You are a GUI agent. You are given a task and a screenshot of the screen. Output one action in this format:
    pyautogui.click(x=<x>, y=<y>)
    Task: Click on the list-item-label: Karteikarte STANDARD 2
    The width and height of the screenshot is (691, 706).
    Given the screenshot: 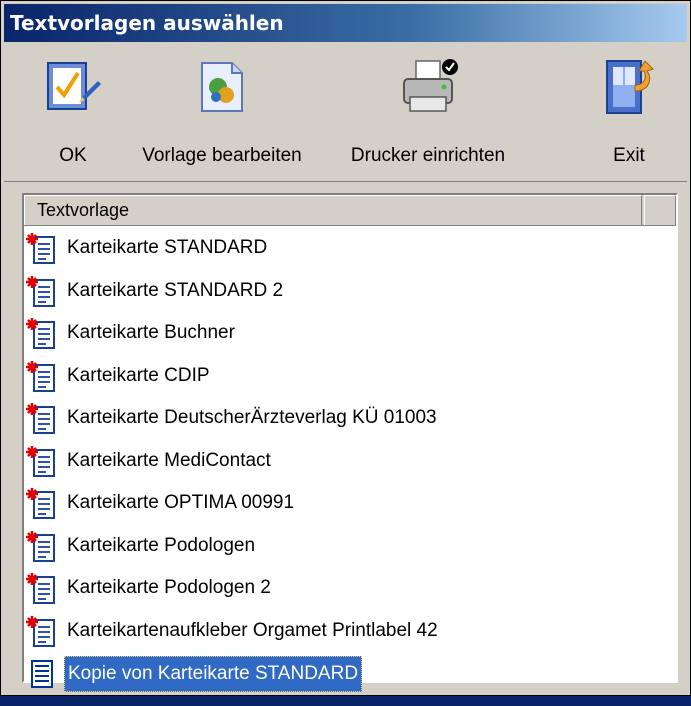 What is the action you would take?
    pyautogui.click(x=175, y=290)
    